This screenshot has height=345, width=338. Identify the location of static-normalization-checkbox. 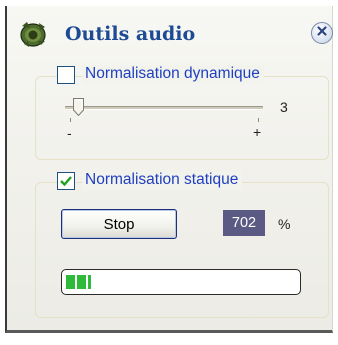
(66, 181).